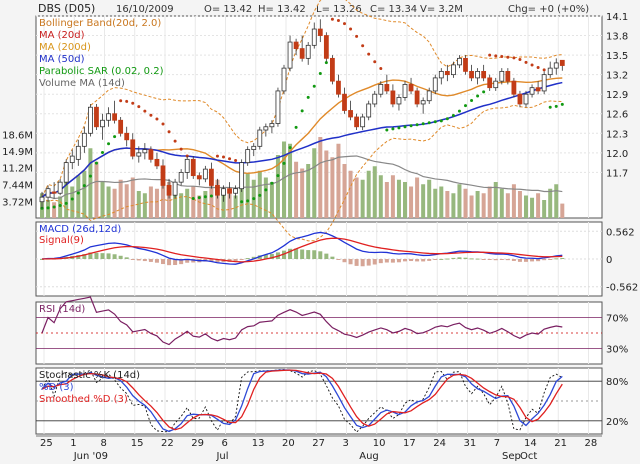  Describe the element at coordinates (89, 375) in the screenshot. I see `stoch-title: Stochastic %K (14d)` at that location.